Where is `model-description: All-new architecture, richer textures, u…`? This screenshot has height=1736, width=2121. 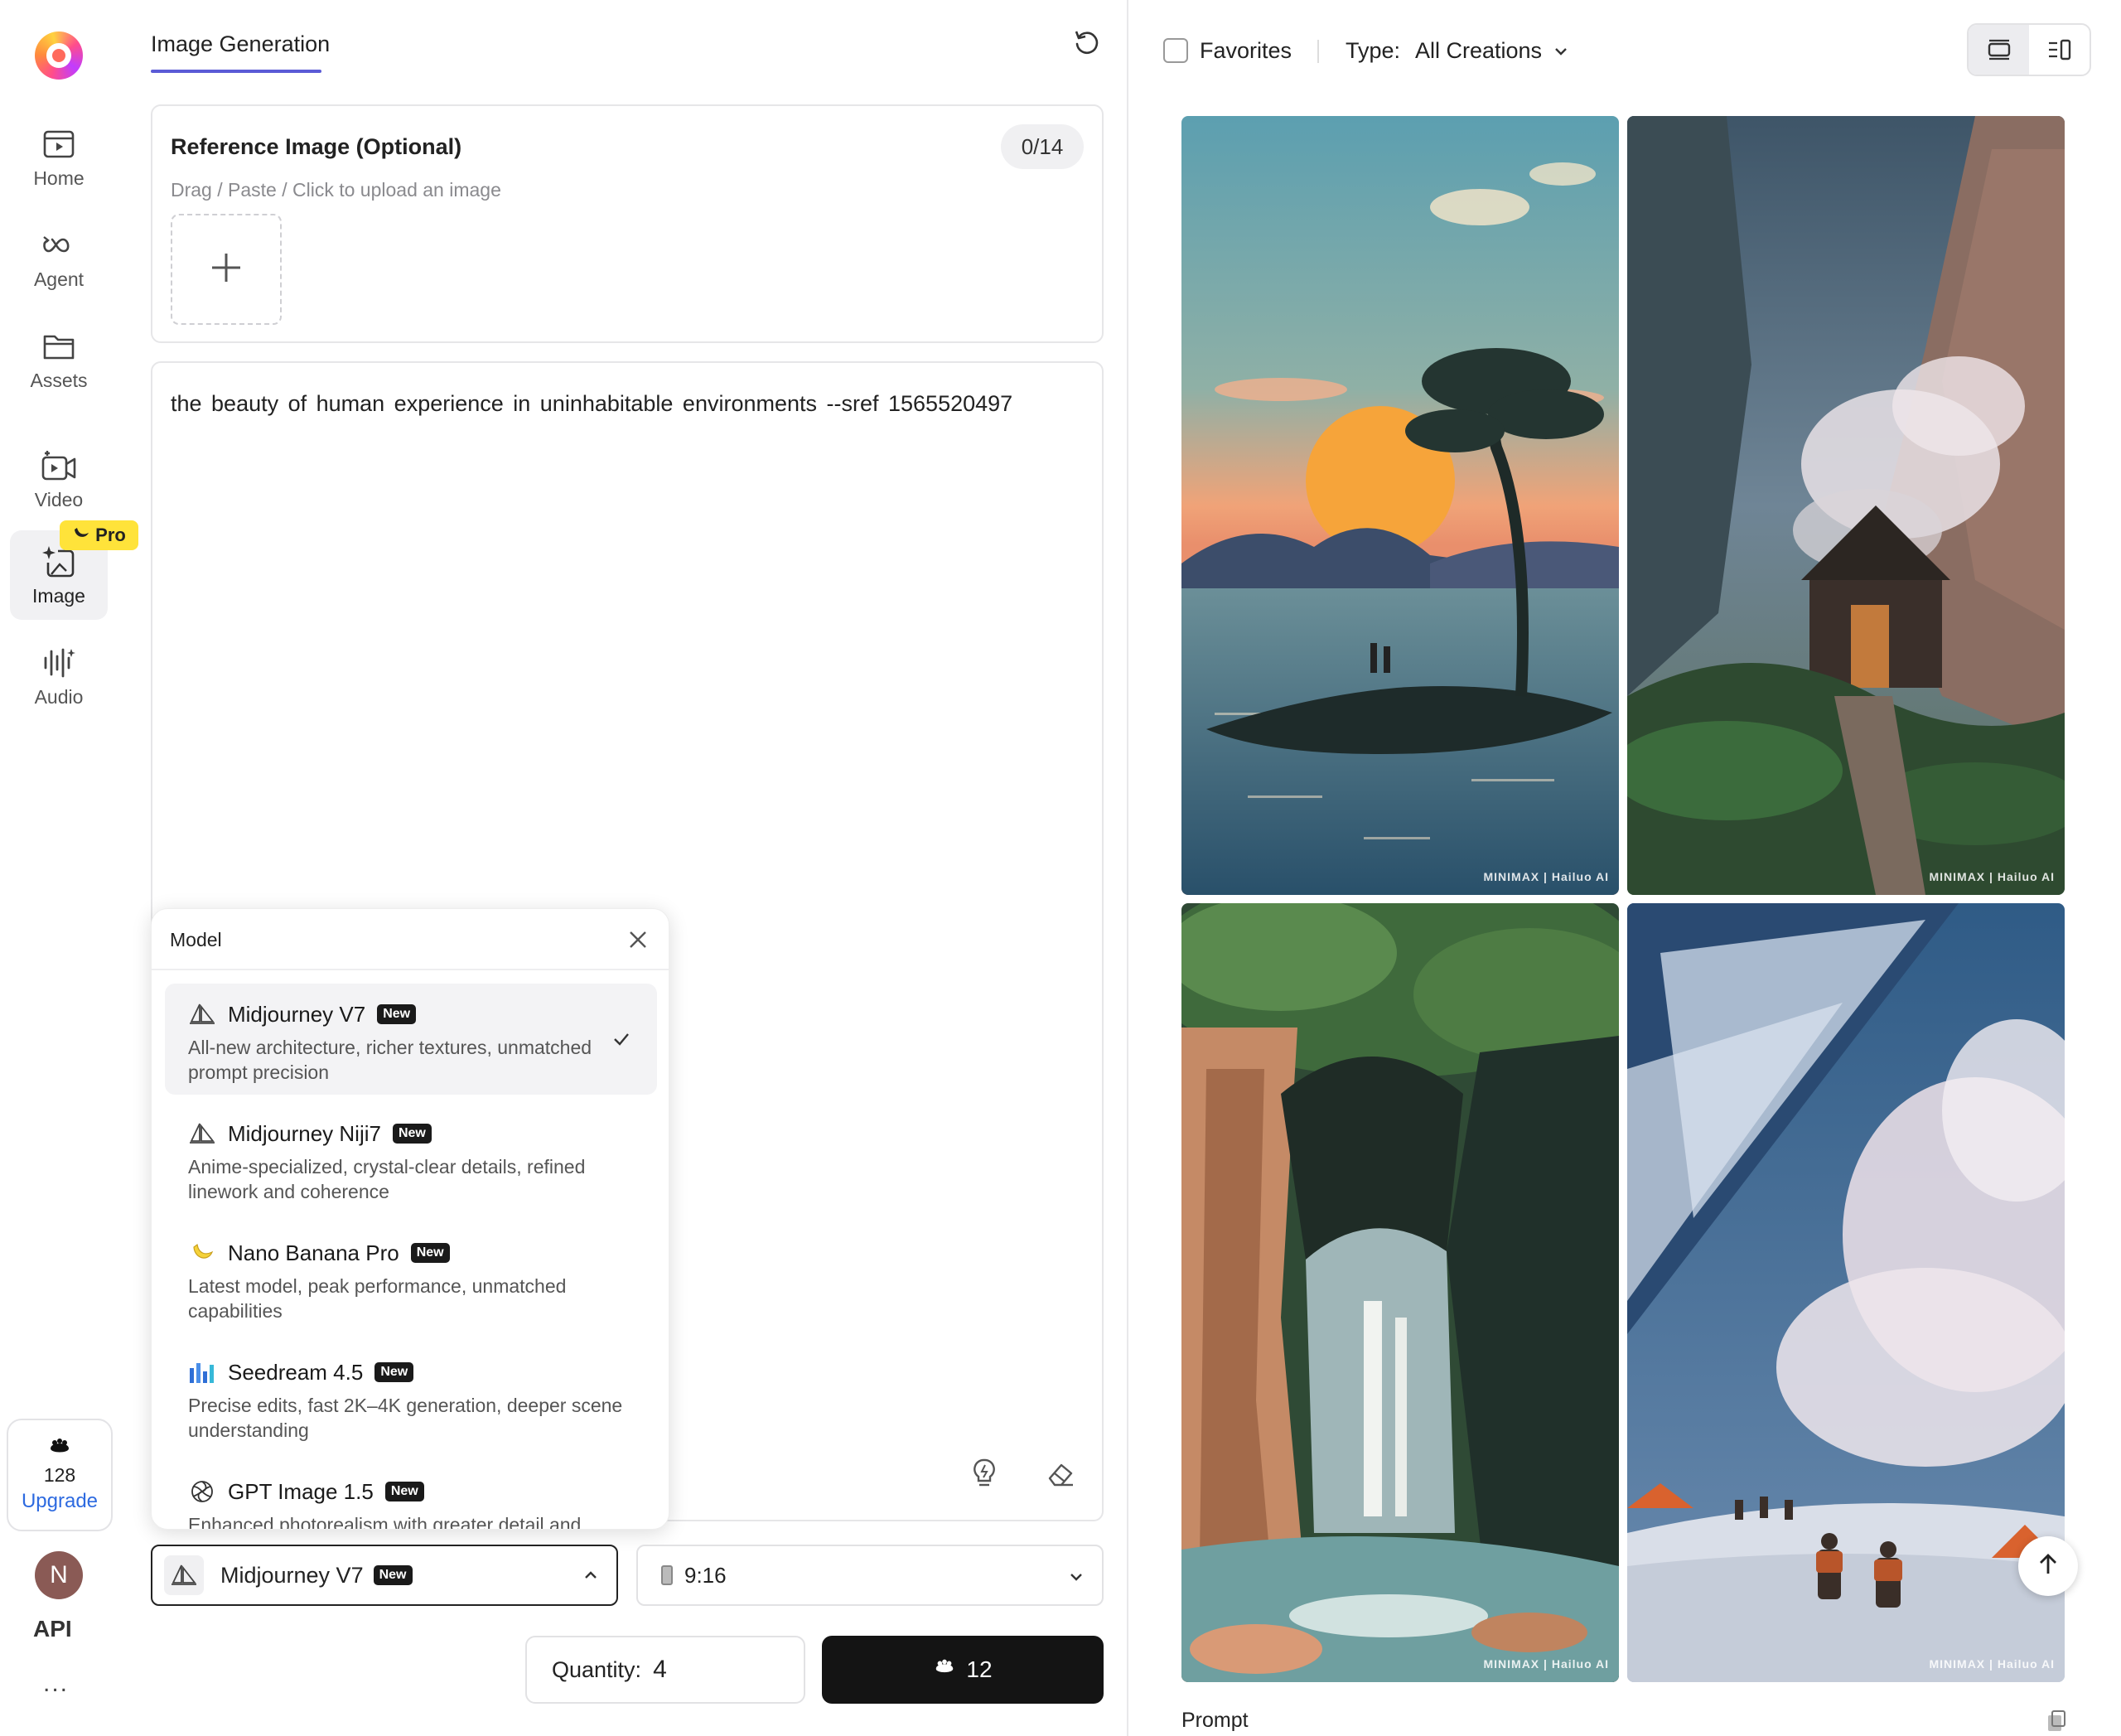
model-description: All-new architecture, richer textures, u… is located at coordinates (390, 1060).